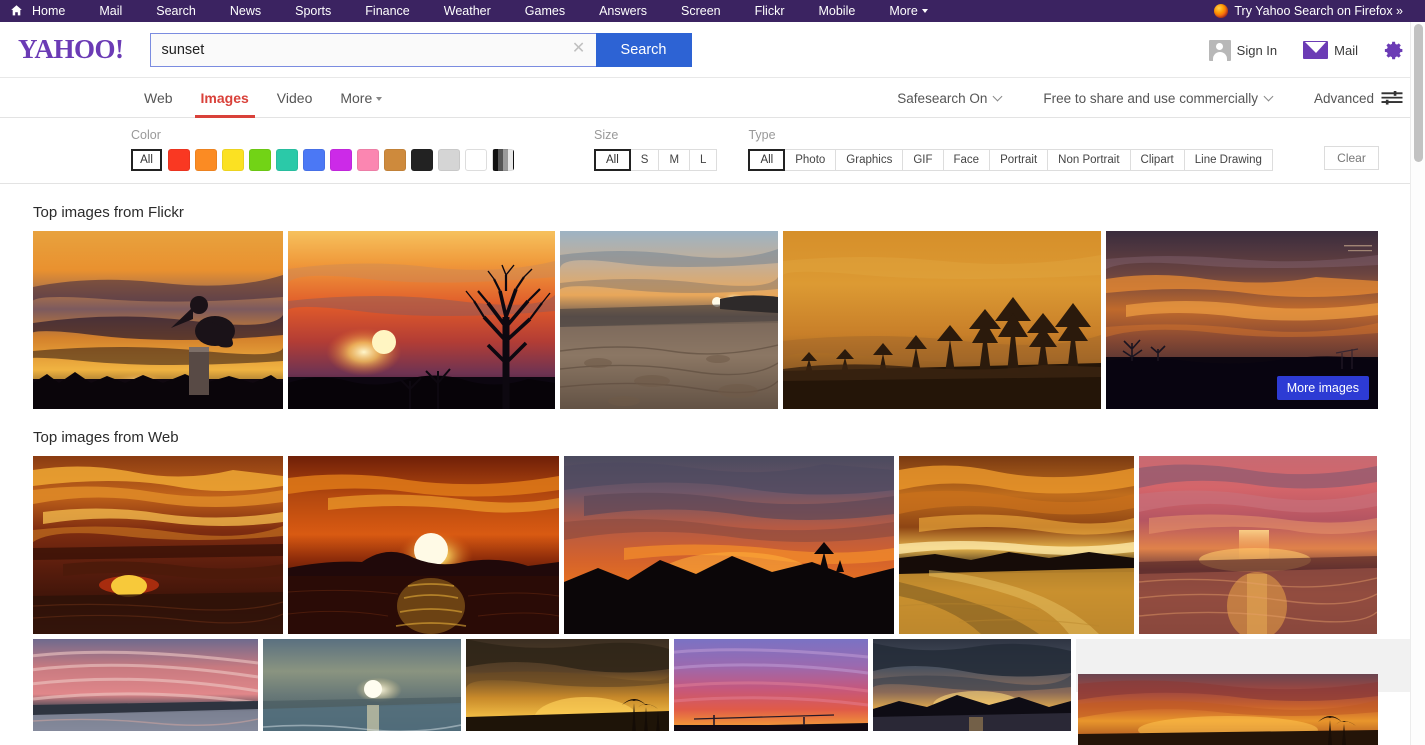 The height and width of the screenshot is (745, 1425). What do you see at coordinates (1242, 320) in the screenshot?
I see `image-result-tile: More images` at bounding box center [1242, 320].